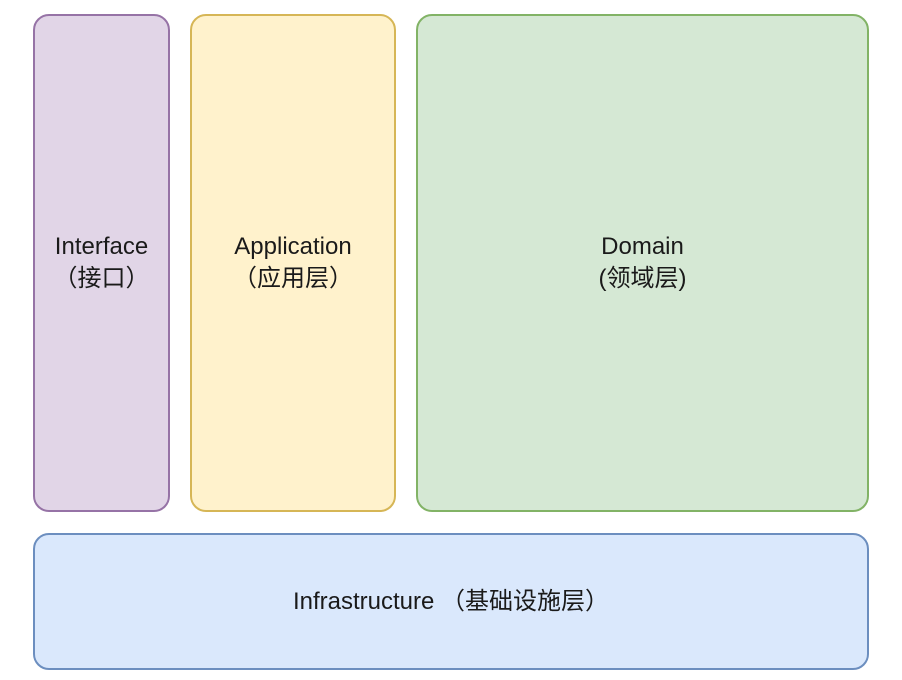 This screenshot has height=680, width=902. Describe the element at coordinates (101, 246) in the screenshot. I see `interface-layer-name: Interface` at that location.